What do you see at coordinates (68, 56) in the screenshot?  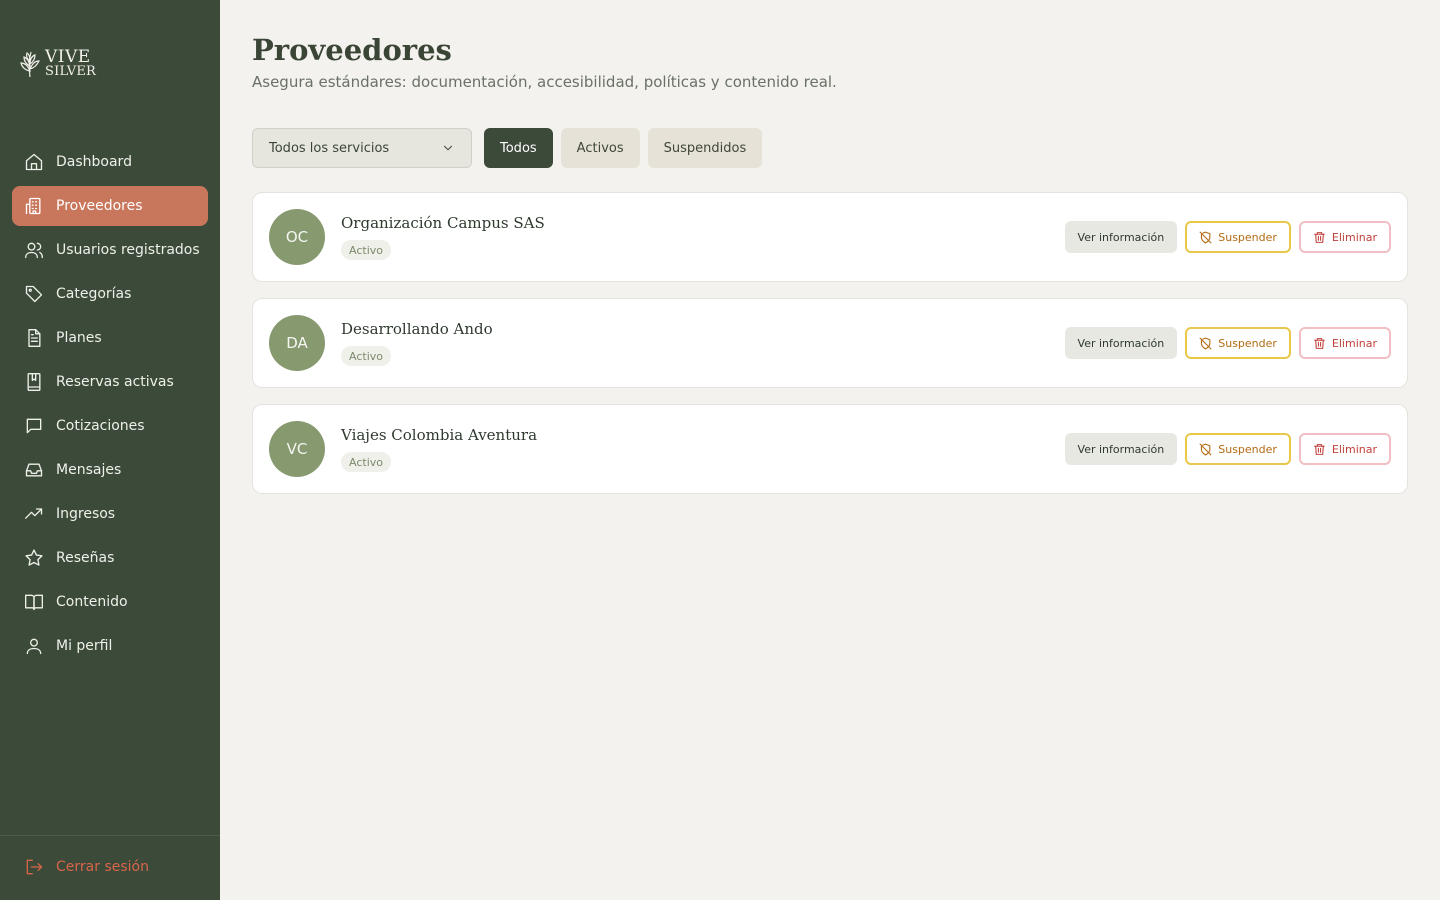 I see `brand-line-1: VIVE` at bounding box center [68, 56].